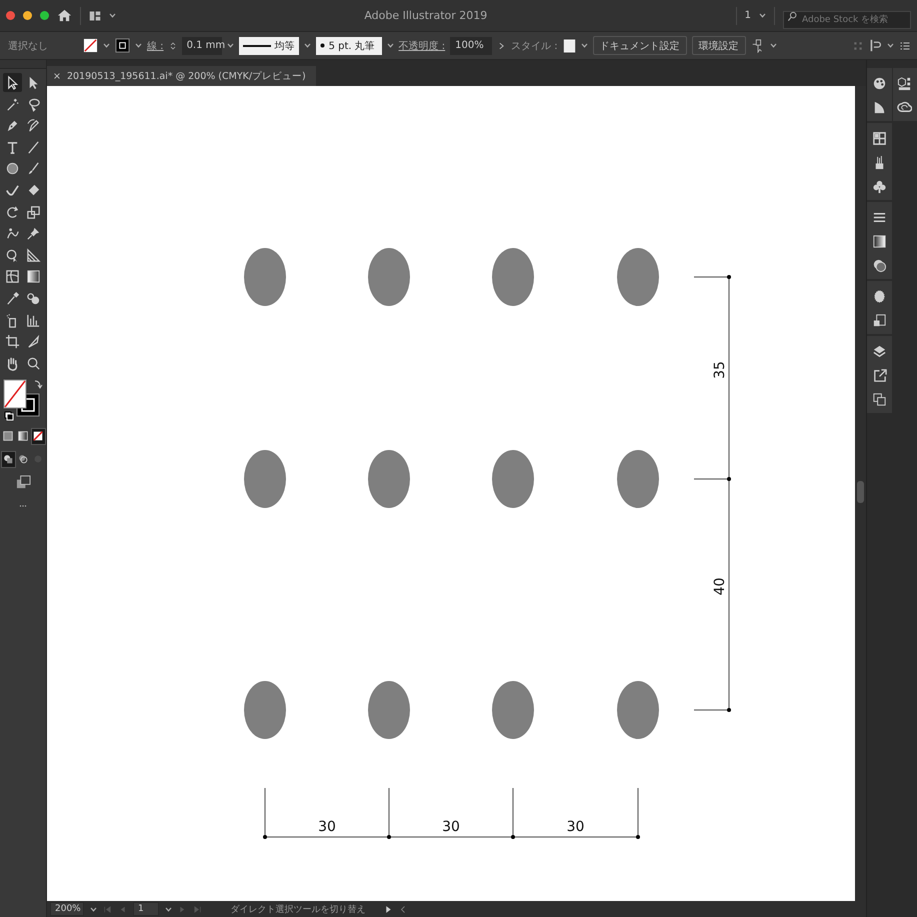 This screenshot has width=917, height=917. I want to click on page-field: 1, so click(146, 909).